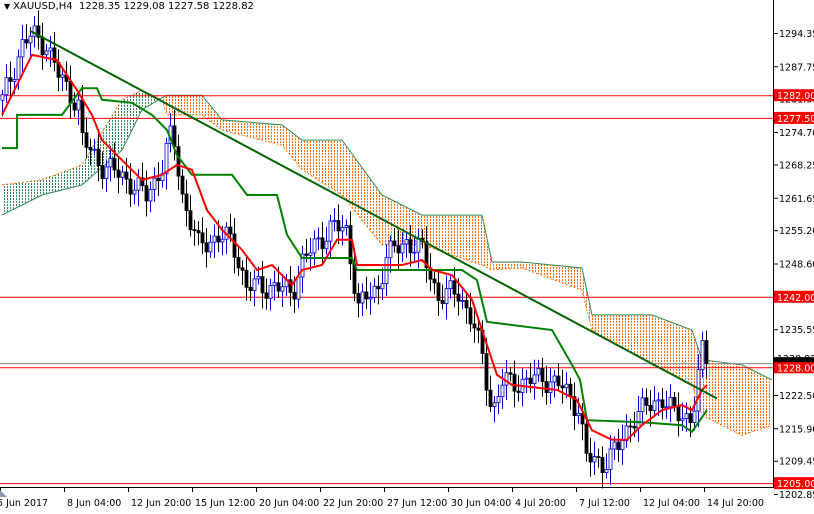 This screenshot has height=514, width=814. Describe the element at coordinates (7, 6) in the screenshot. I see `triangle-down-icon: ▼` at that location.